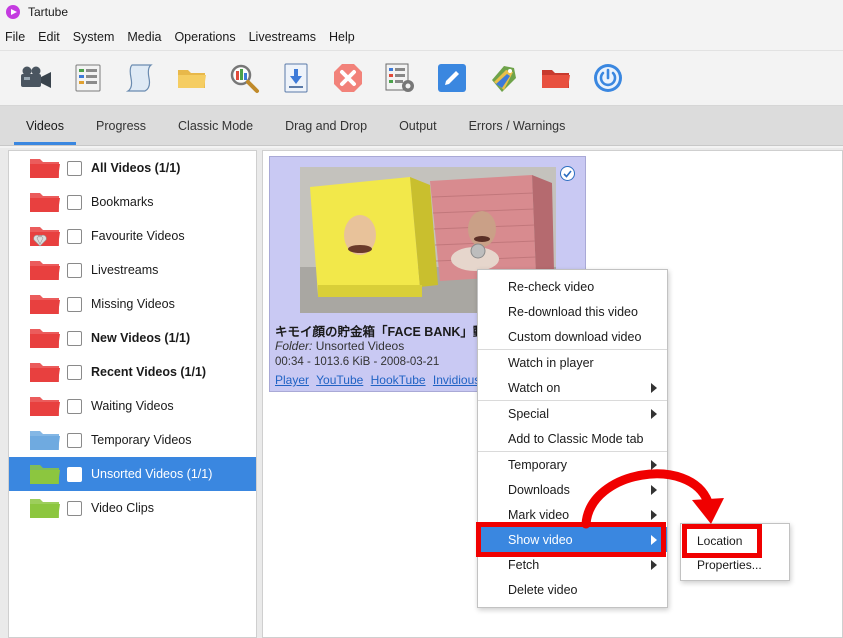 Image resolution: width=843 pixels, height=638 pixels. Describe the element at coordinates (36, 78) in the screenshot. I see `add-video-button` at that location.